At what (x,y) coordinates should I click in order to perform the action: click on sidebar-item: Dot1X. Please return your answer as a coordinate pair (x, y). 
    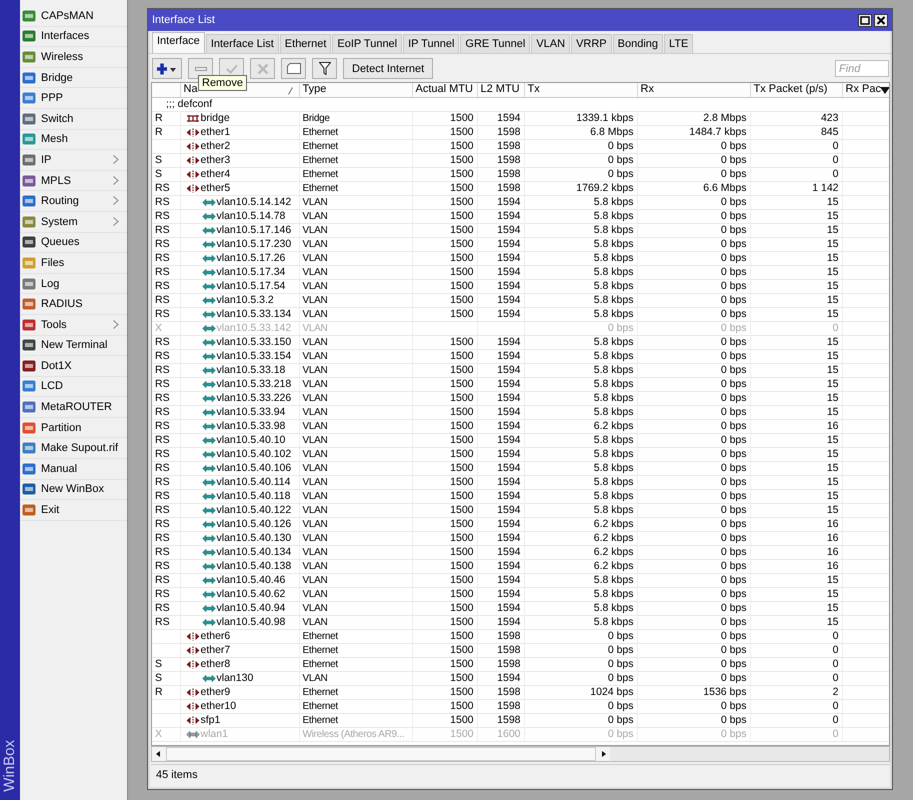
    Looking at the image, I should click on (73, 366).